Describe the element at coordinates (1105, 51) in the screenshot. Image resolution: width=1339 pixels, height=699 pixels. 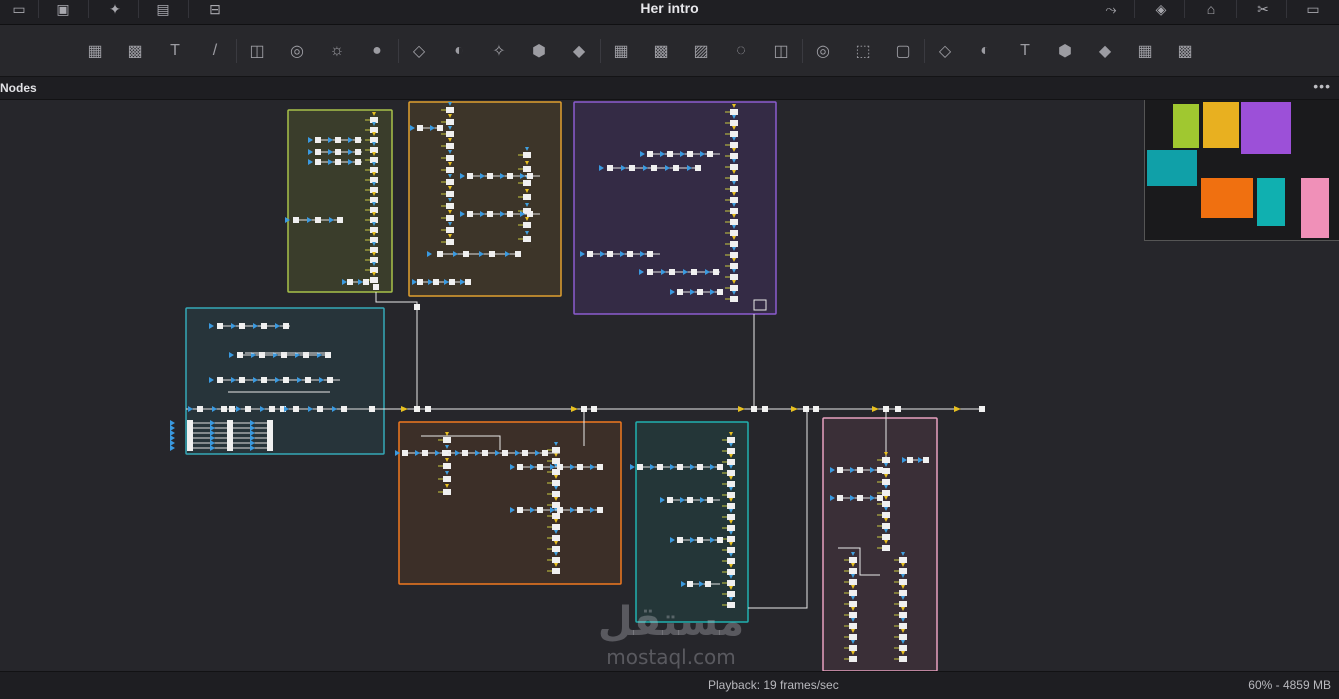
I see `renderer-3d-icon: ◆` at that location.